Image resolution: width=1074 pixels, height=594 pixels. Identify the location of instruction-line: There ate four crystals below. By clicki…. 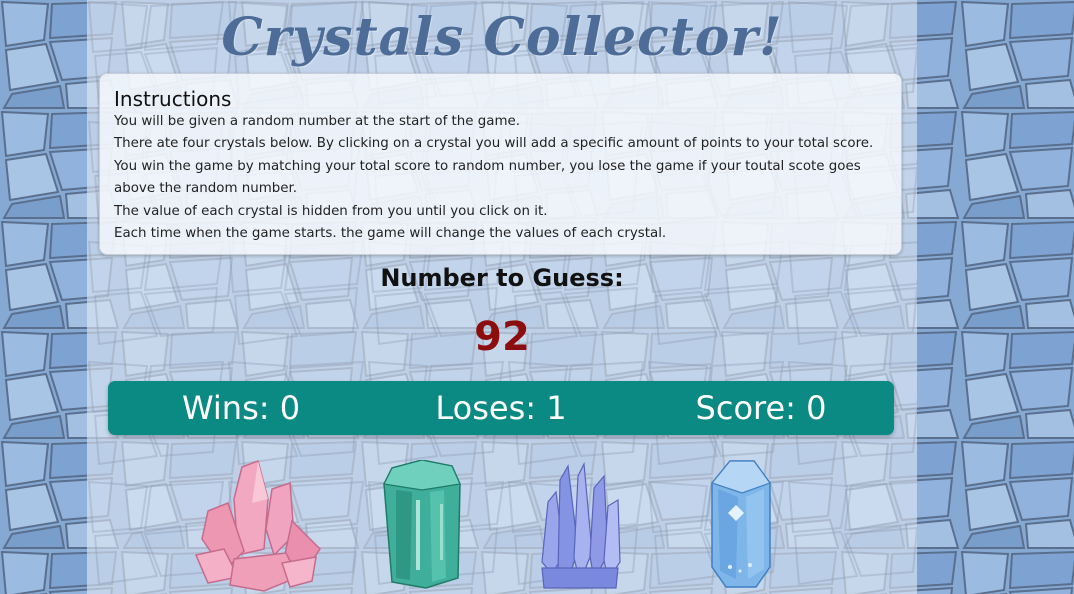
(494, 144).